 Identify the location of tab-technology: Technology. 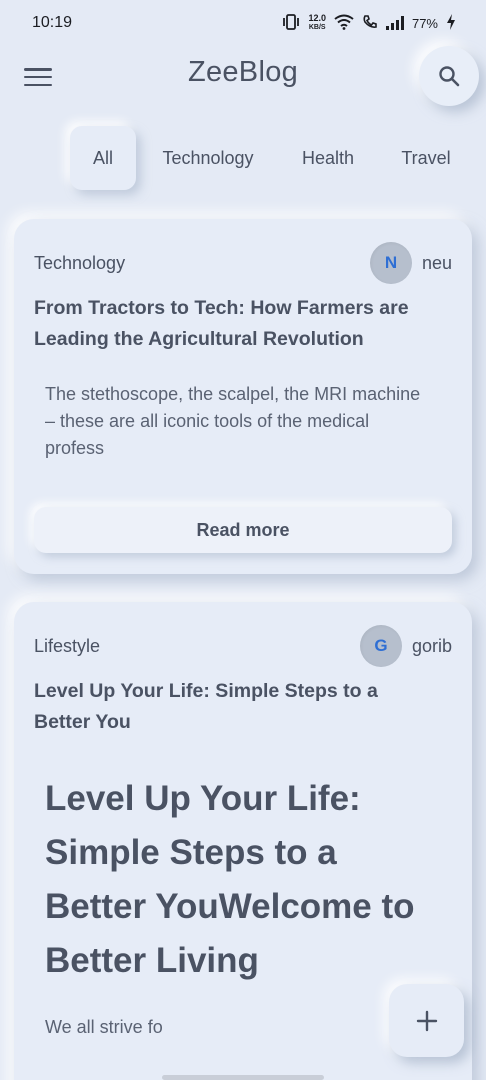
(208, 158).